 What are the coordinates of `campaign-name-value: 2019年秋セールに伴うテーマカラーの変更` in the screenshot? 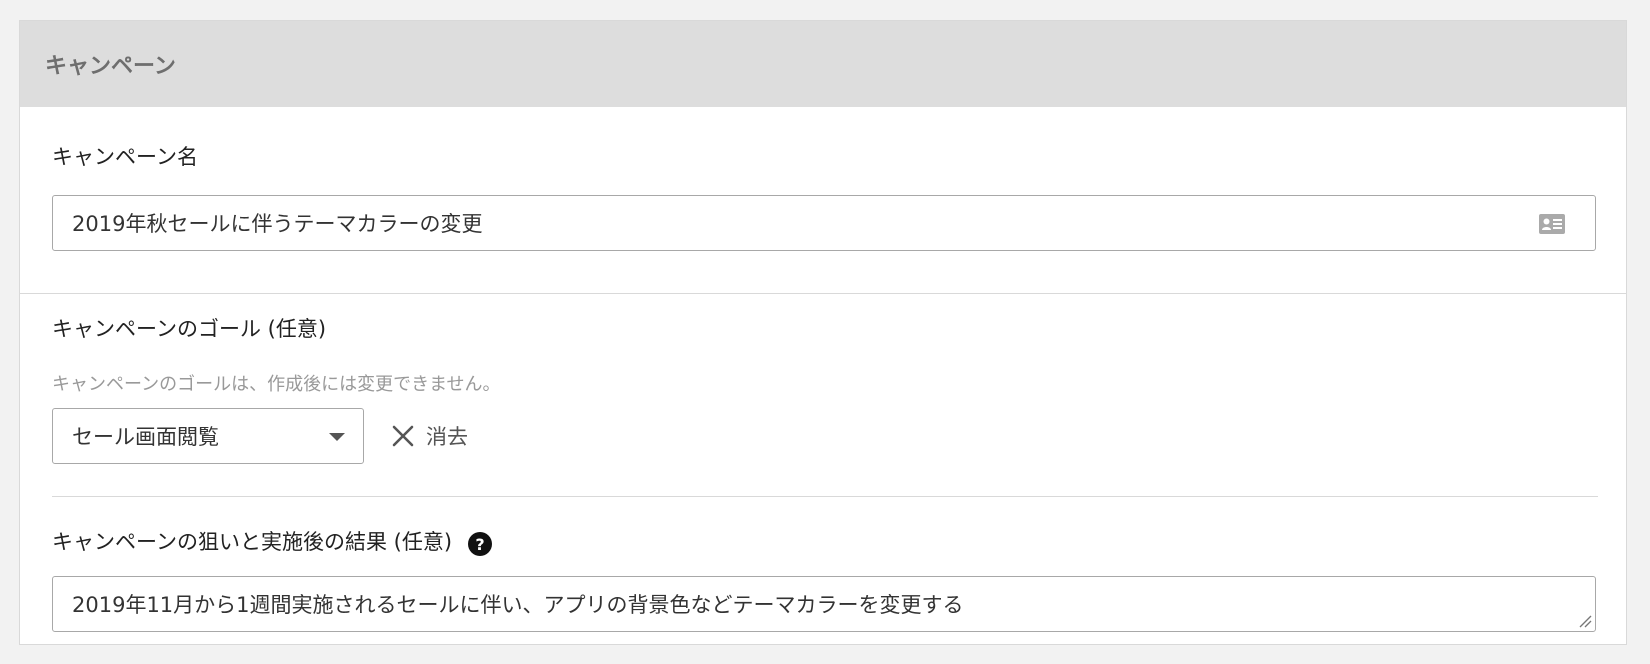 It's located at (277, 224).